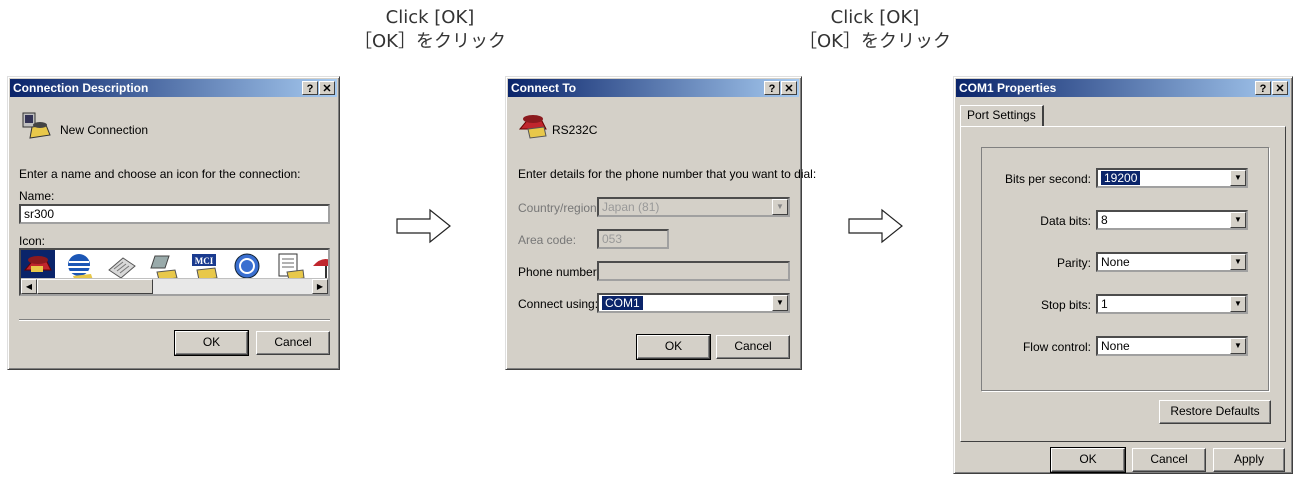 The width and height of the screenshot is (1301, 477). Describe the element at coordinates (1172, 220) in the screenshot. I see `data-bits-select: 8 ▼` at that location.